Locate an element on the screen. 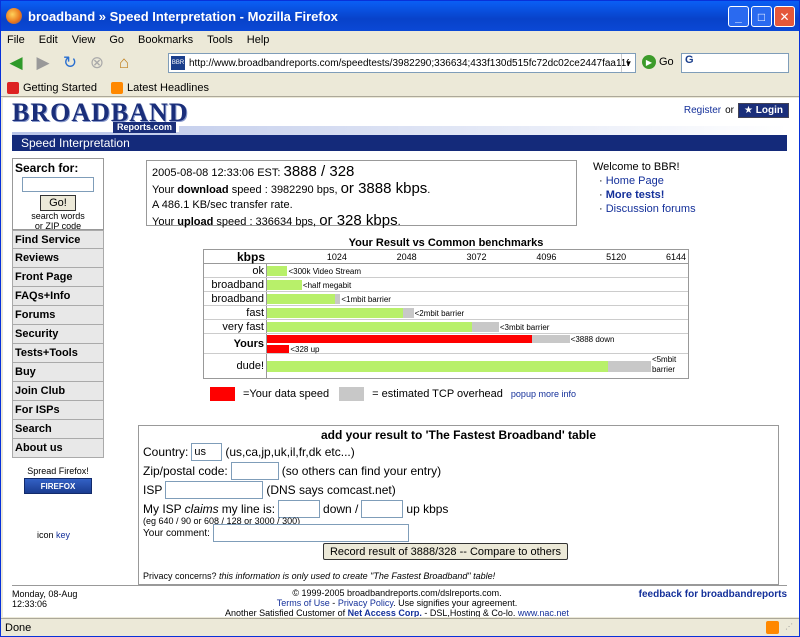  category-label: fast is located at coordinates (235, 312).